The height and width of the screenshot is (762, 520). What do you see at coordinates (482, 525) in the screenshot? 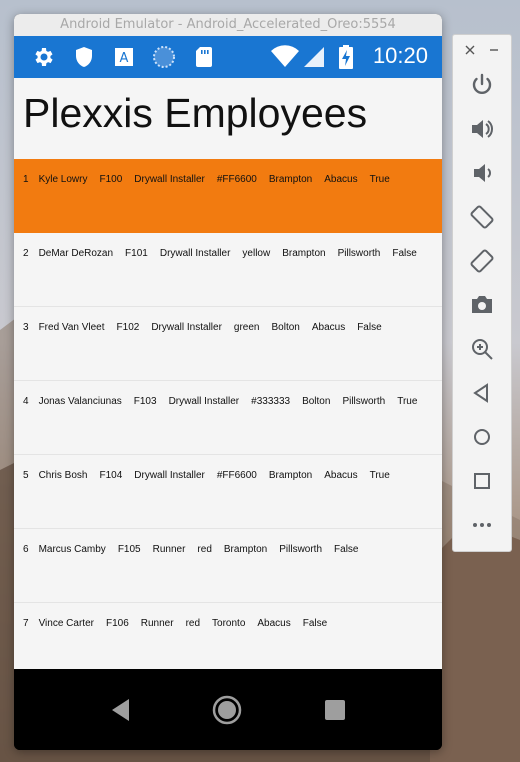
I see `more-icon` at bounding box center [482, 525].